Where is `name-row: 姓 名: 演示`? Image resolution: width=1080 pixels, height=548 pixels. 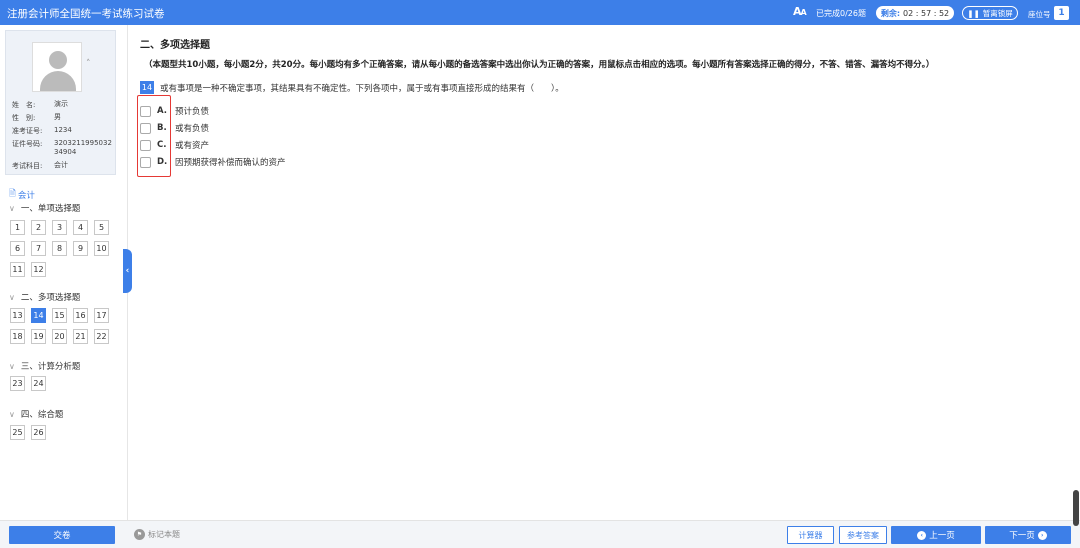
name-row: 姓 名: 演示 is located at coordinates (40, 104).